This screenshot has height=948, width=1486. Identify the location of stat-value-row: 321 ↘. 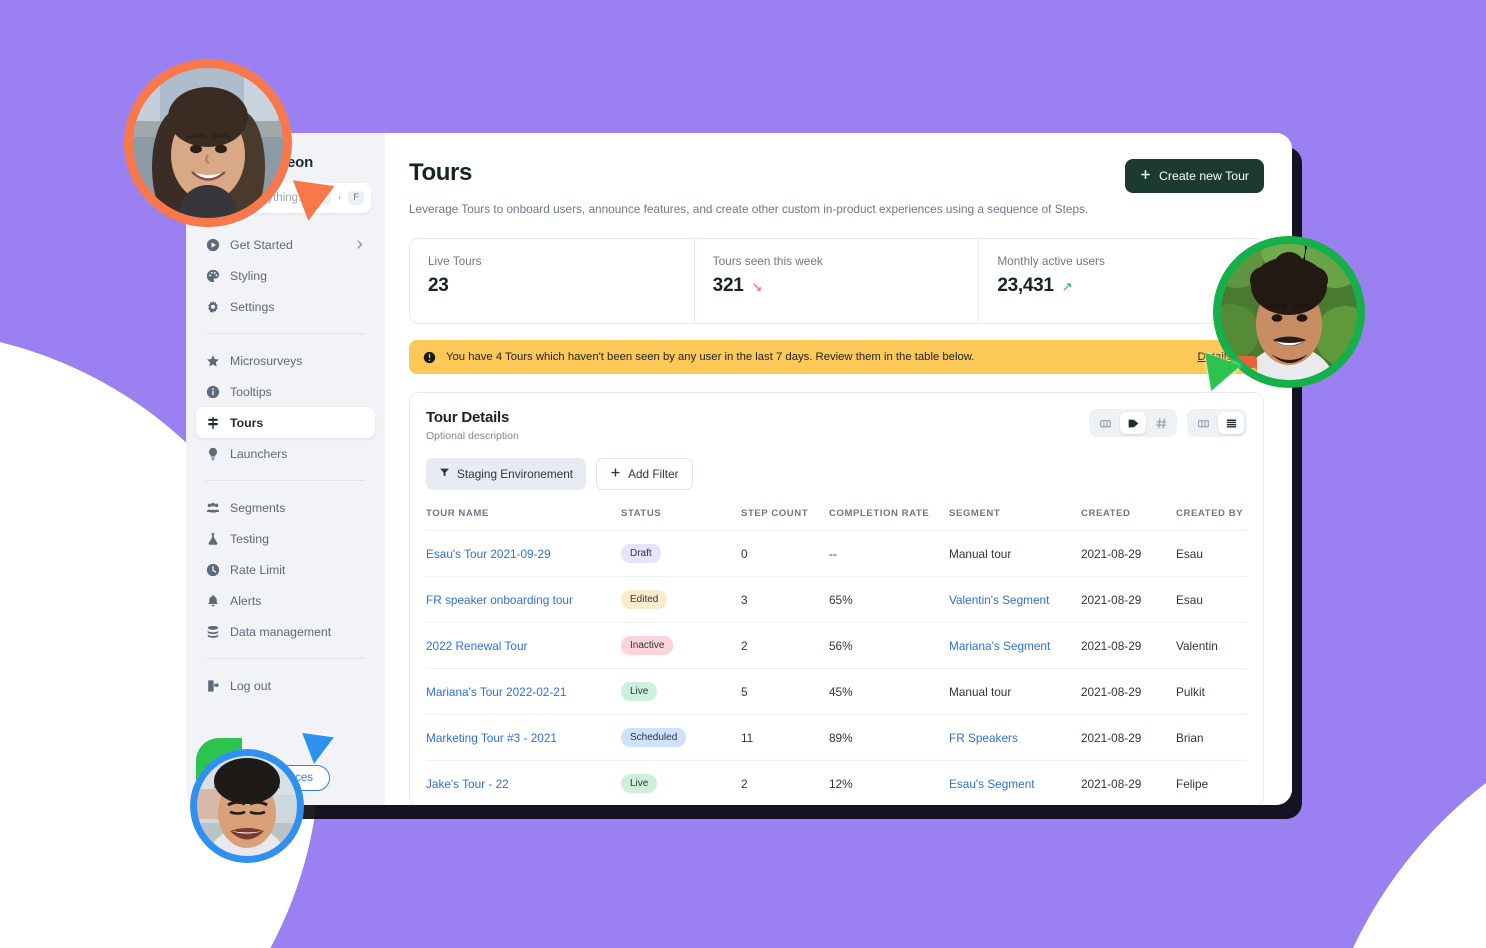
(837, 286).